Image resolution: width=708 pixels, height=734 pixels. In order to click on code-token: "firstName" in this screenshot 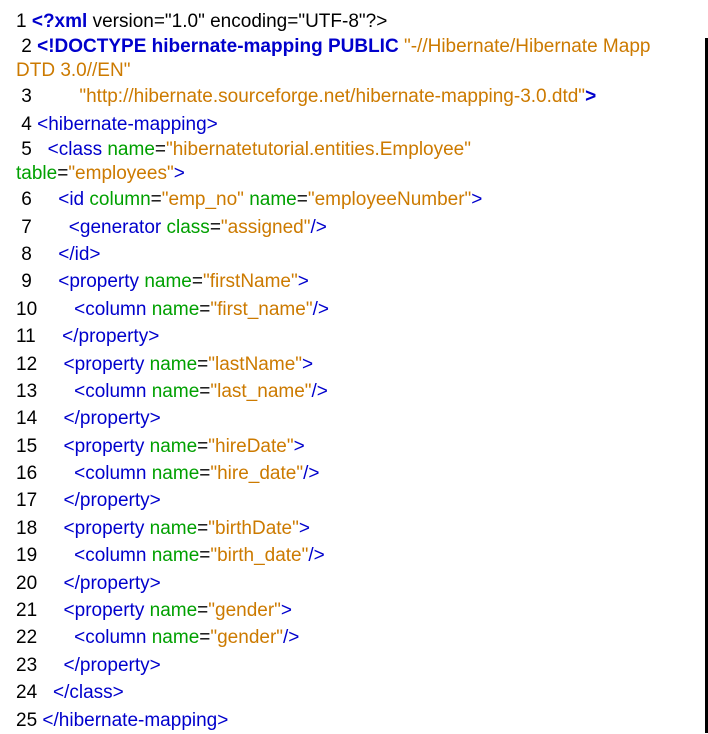, I will do `click(250, 282)`.